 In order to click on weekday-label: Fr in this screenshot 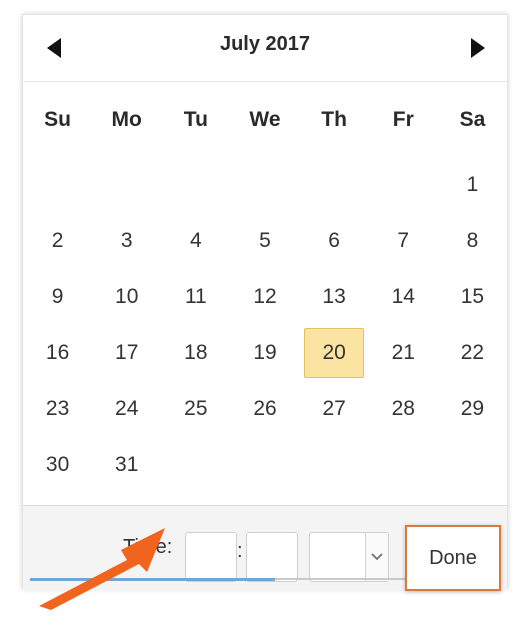, I will do `click(403, 119)`.